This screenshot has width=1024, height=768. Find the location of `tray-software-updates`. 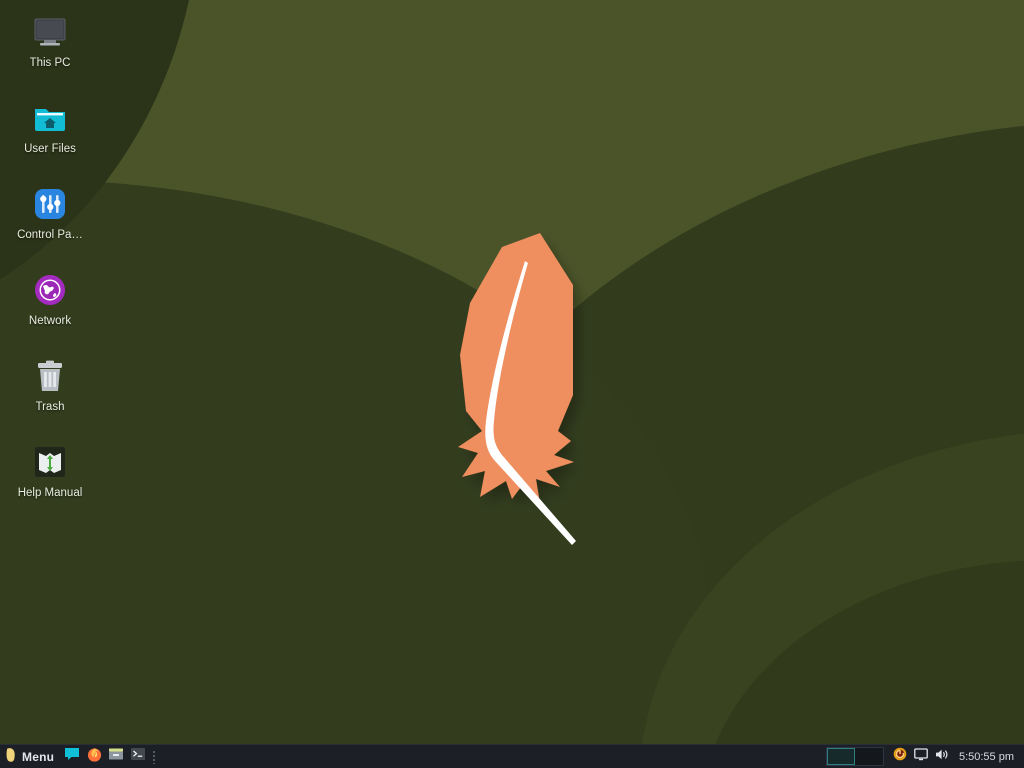

tray-software-updates is located at coordinates (900, 756).